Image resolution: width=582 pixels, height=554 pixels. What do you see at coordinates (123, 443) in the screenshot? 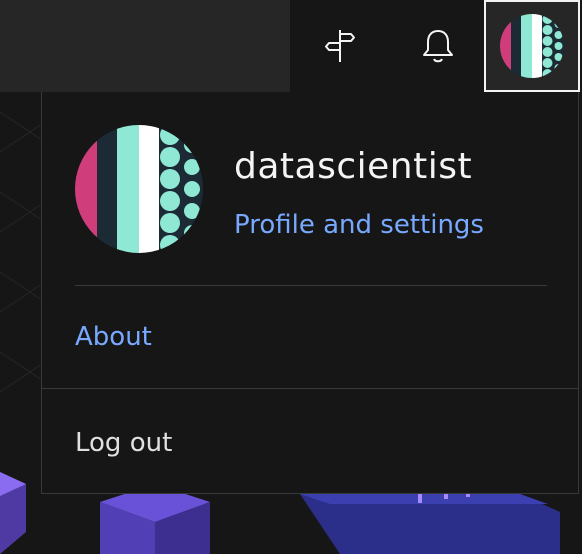
I see `logout-button: Log out` at bounding box center [123, 443].